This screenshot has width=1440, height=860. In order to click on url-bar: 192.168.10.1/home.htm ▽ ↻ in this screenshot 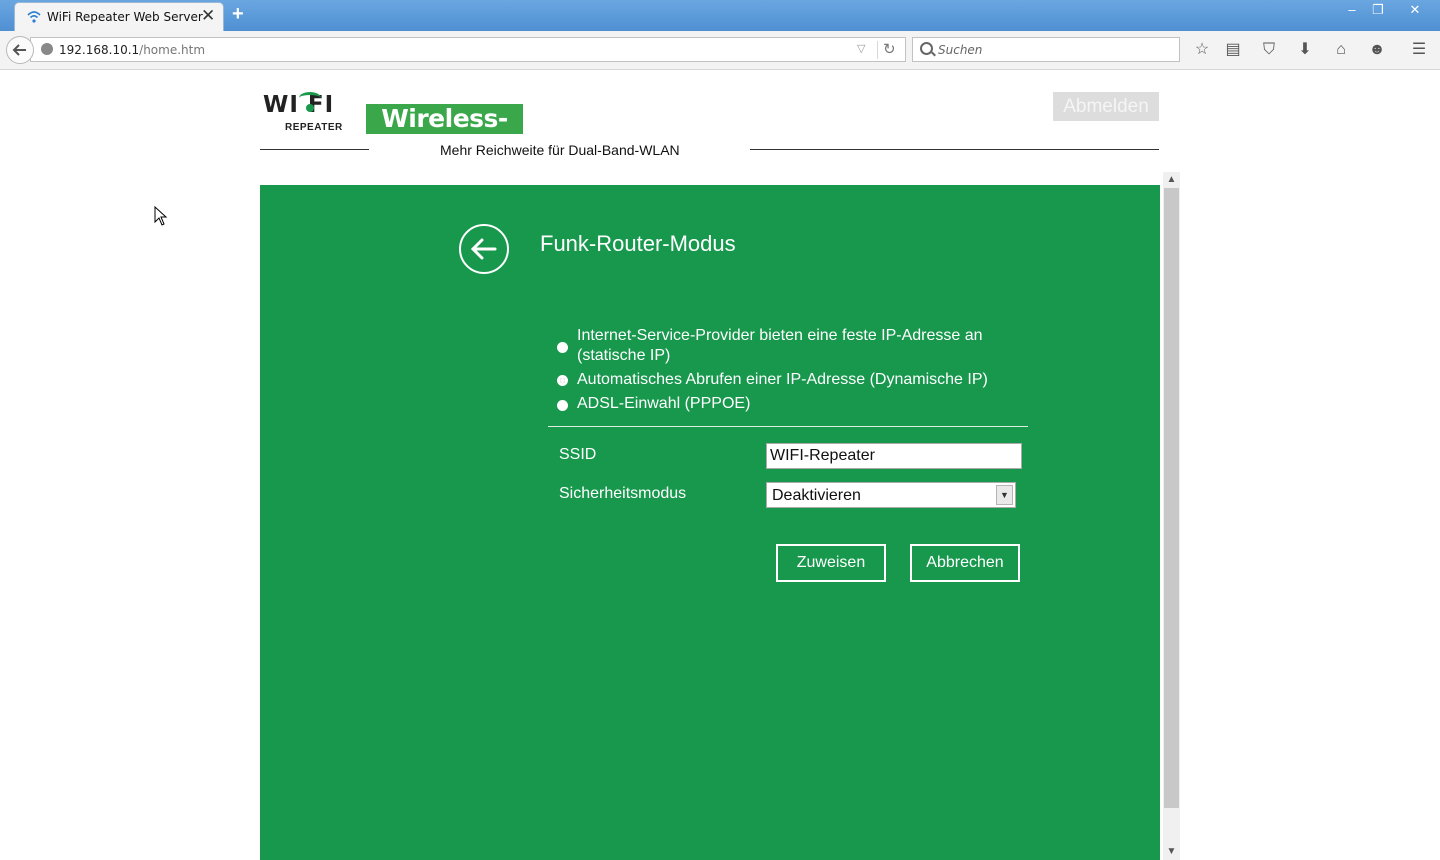, I will do `click(468, 49)`.